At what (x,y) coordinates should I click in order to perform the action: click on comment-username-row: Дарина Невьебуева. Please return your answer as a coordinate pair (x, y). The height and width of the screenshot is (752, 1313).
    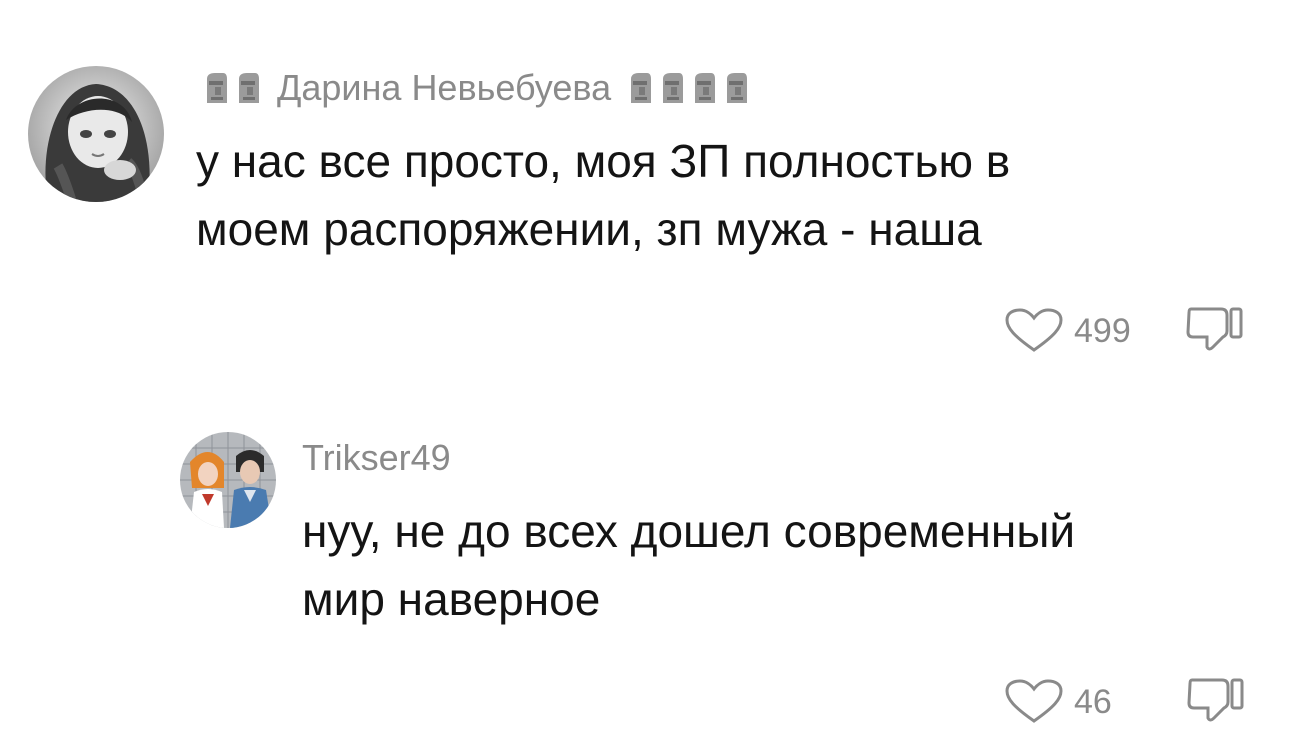
    Looking at the image, I should click on (476, 88).